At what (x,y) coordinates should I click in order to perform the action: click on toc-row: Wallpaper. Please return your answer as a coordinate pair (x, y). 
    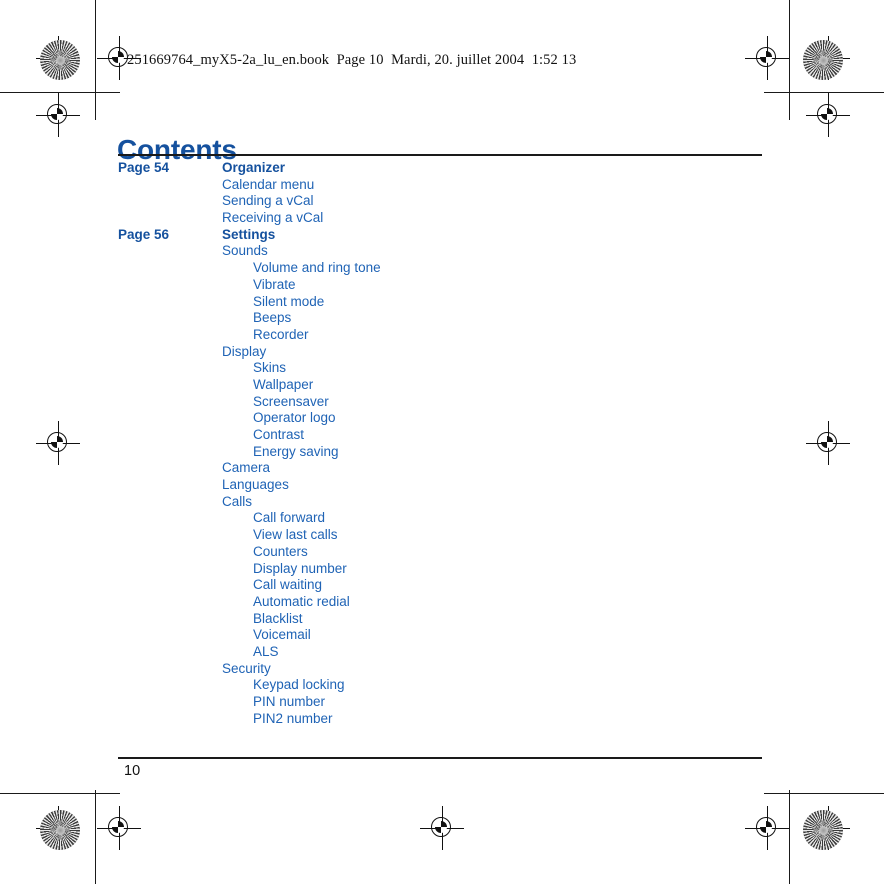
    Looking at the image, I should click on (442, 385).